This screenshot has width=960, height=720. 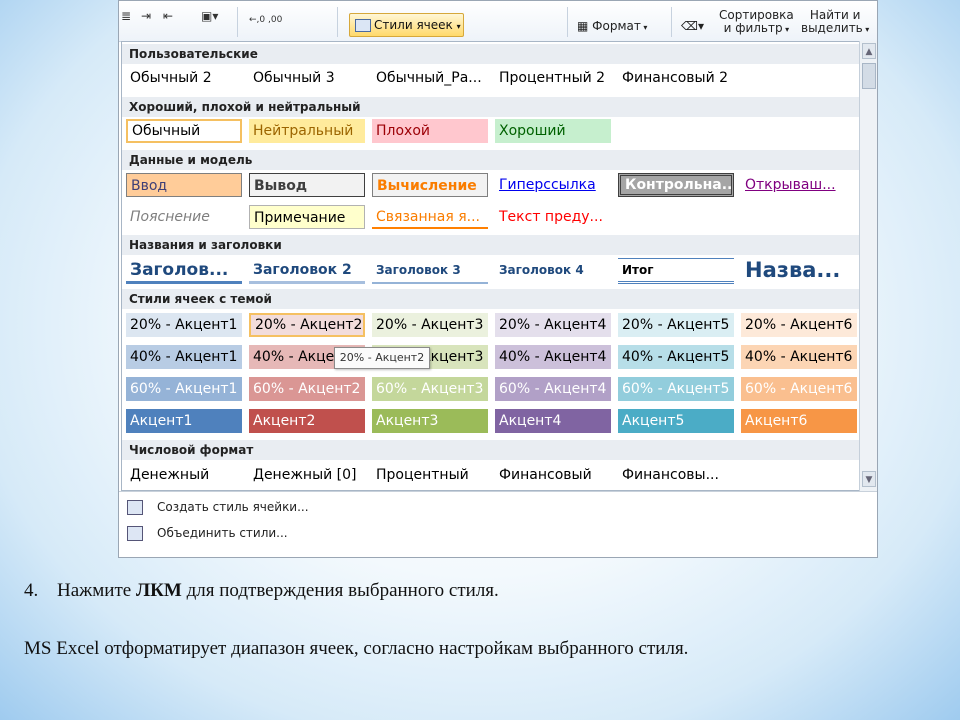 What do you see at coordinates (491, 54) in the screenshot?
I see `section-header-custom: Пользовательские` at bounding box center [491, 54].